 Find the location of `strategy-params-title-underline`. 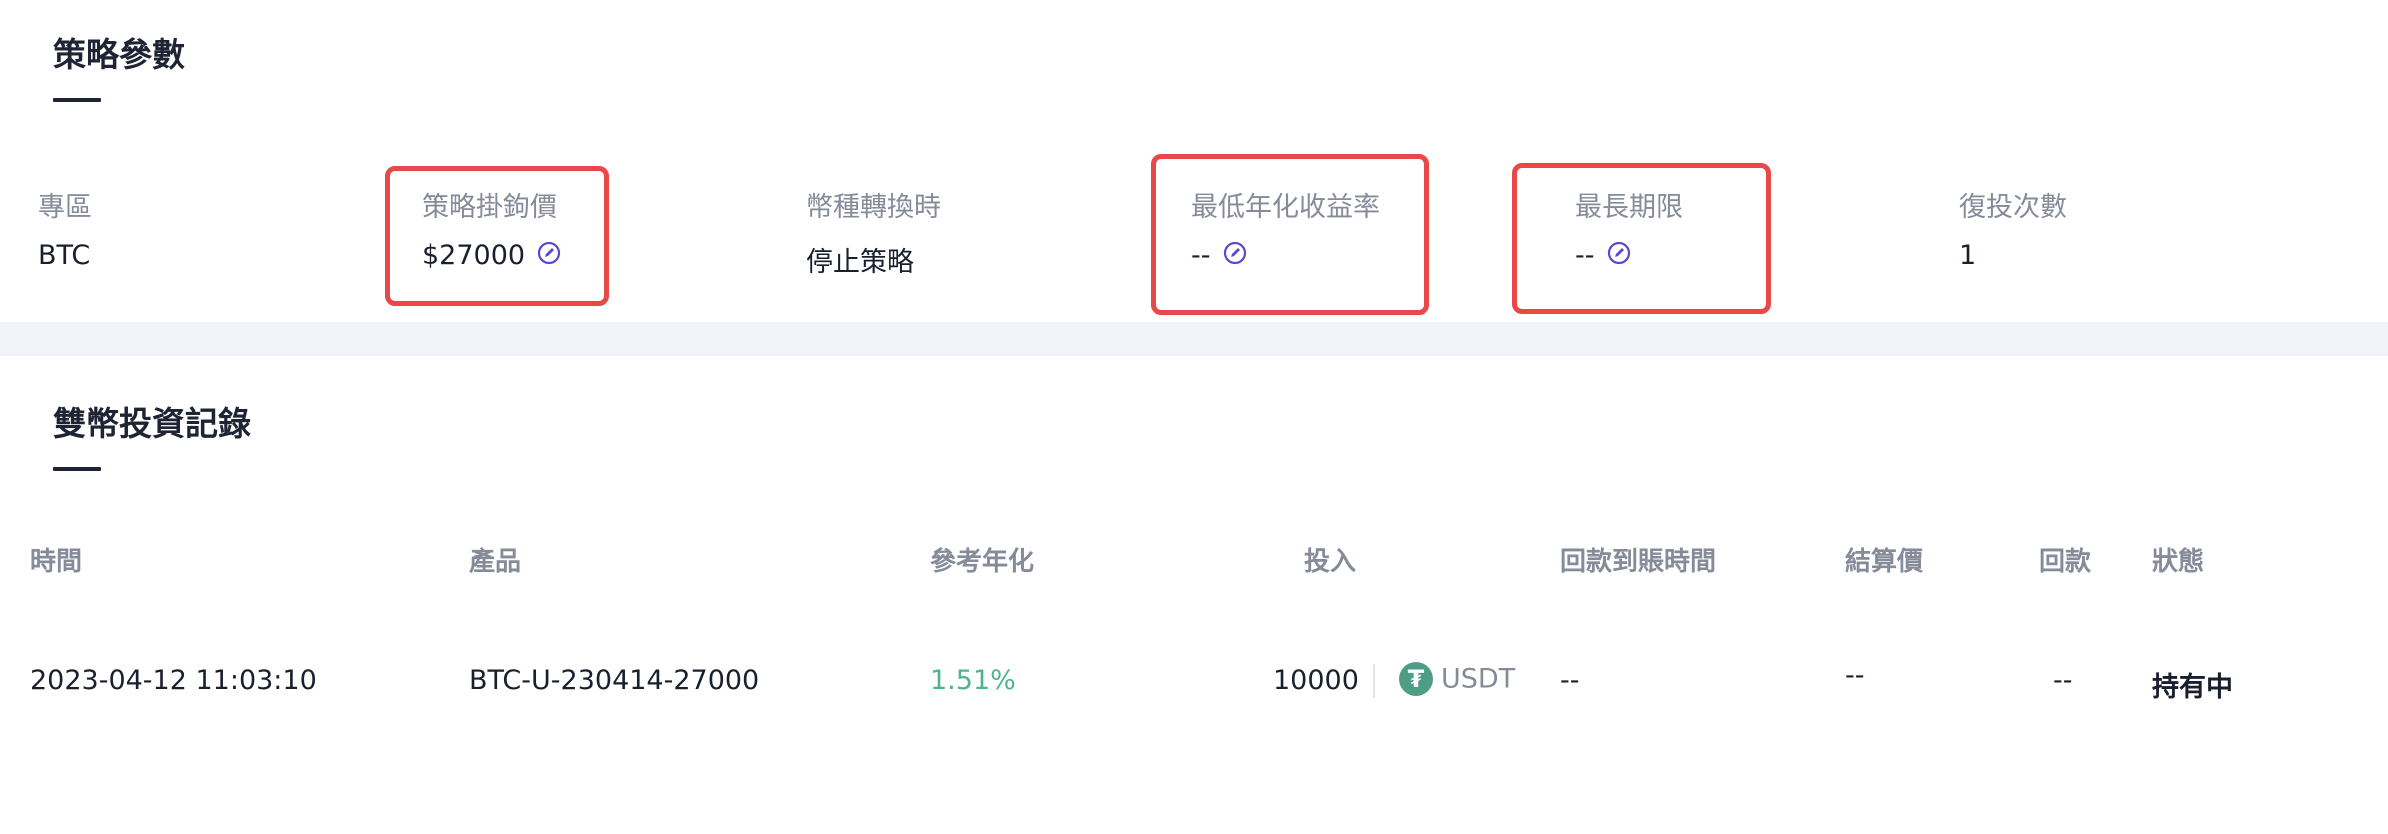

strategy-params-title-underline is located at coordinates (77, 100).